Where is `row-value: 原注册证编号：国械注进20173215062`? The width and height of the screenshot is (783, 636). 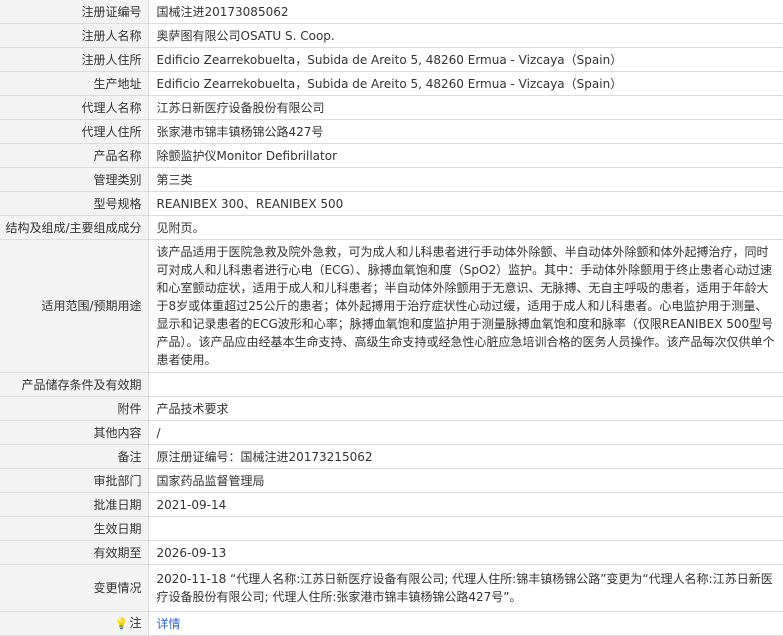
row-value: 原注册证编号：国械注进20173215062 is located at coordinates (465, 456).